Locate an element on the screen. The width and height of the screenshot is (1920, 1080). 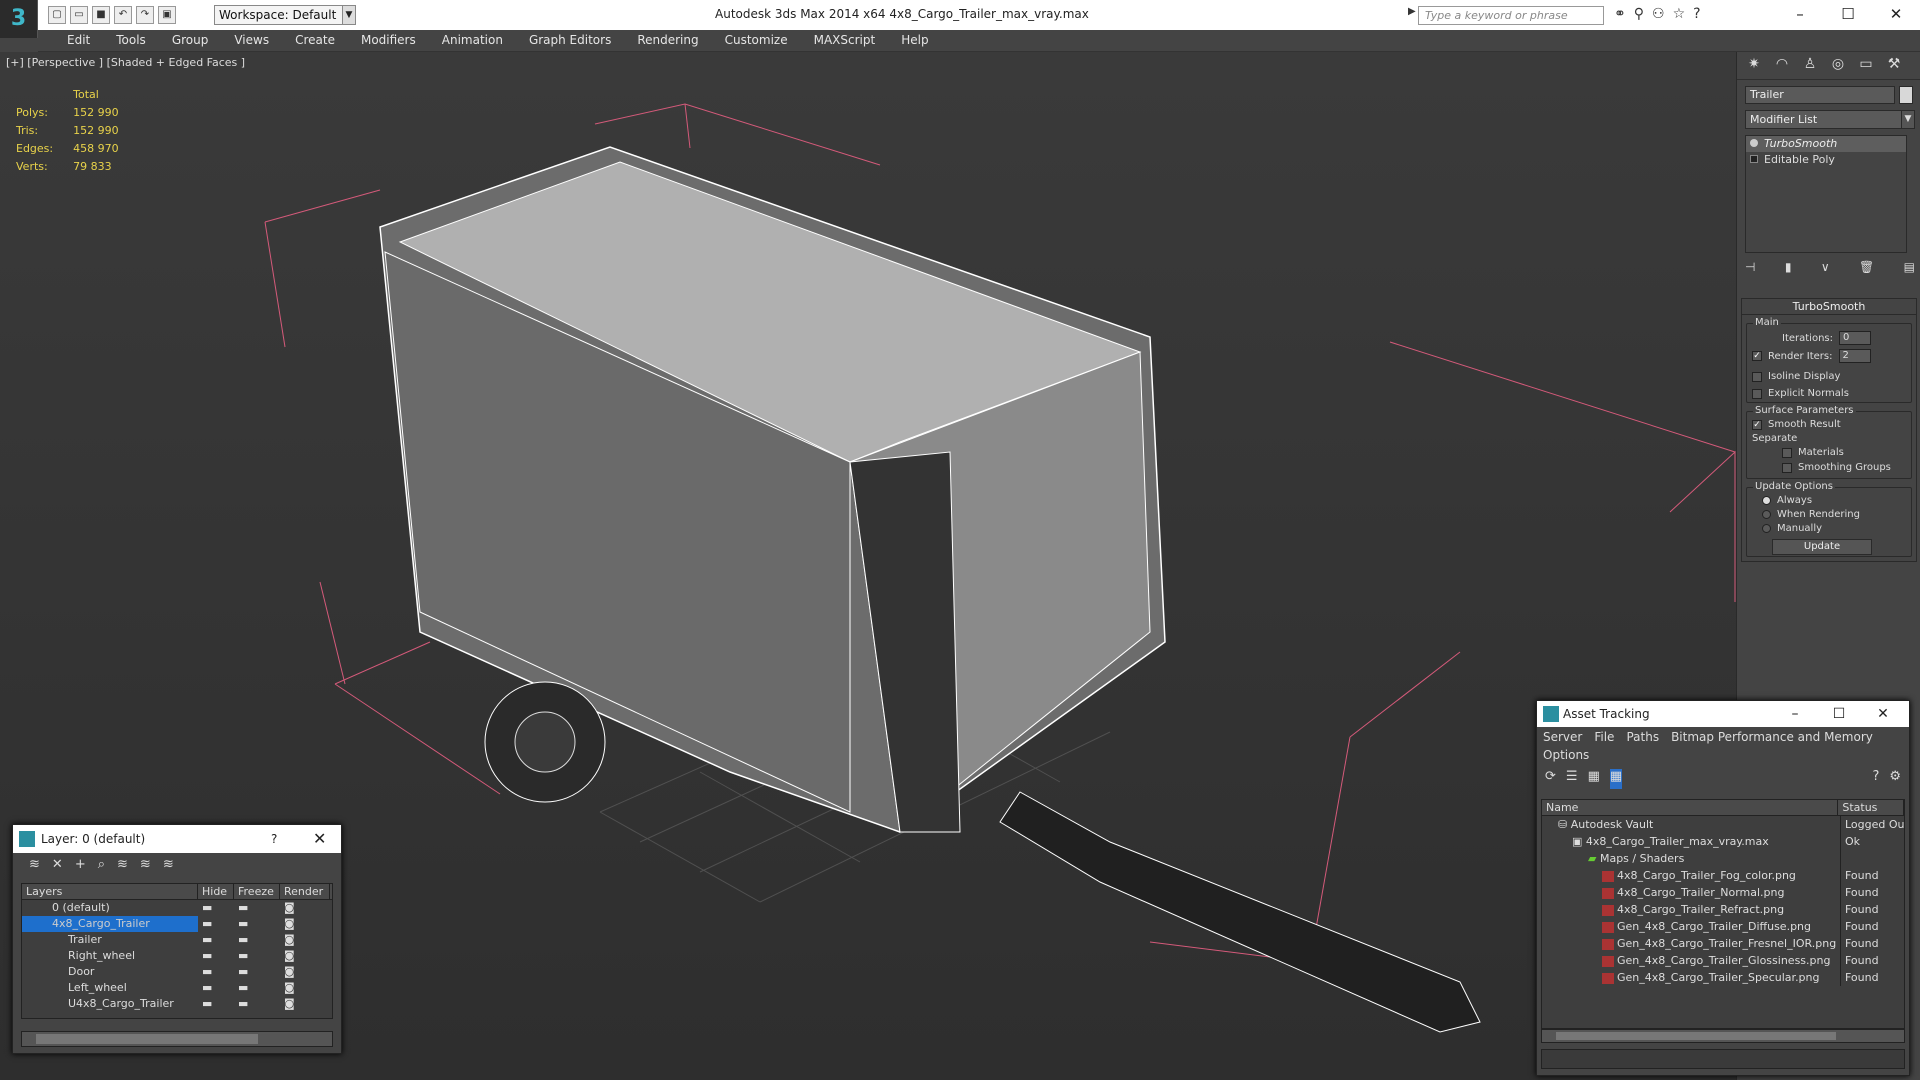
menu-modifiers: Modifiers is located at coordinates (388, 40).